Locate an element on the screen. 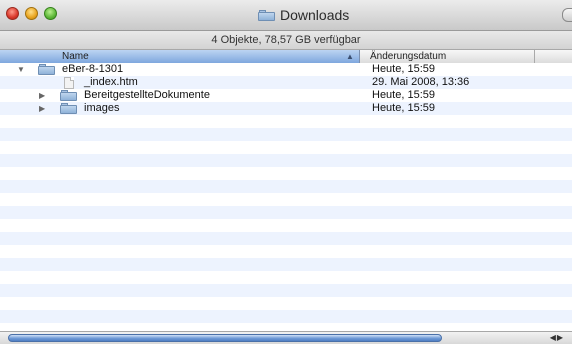 The height and width of the screenshot is (344, 572). column-header-name: Name ▲ is located at coordinates (180, 56).